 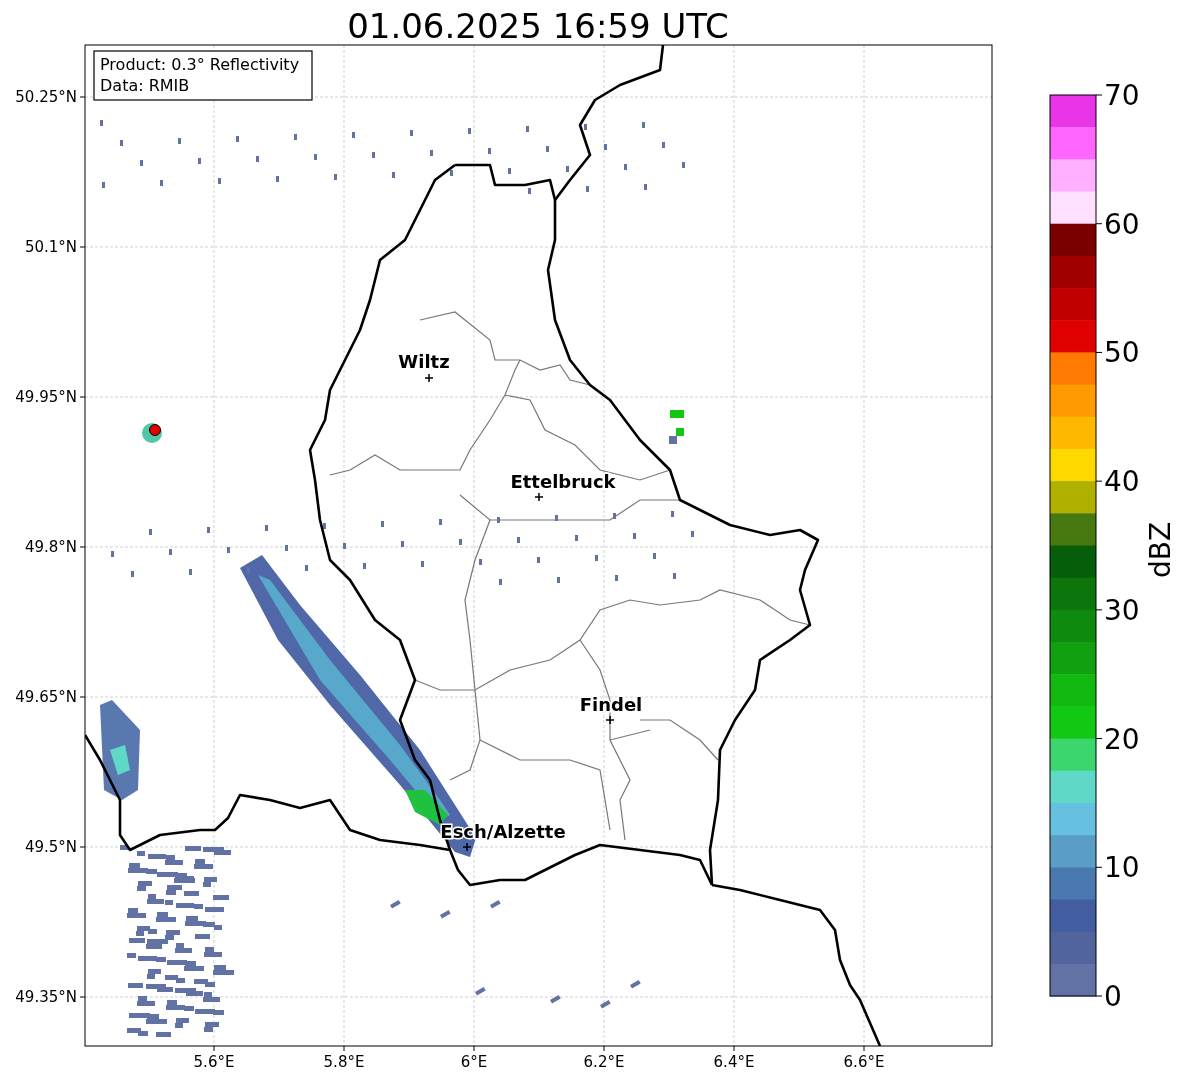 What do you see at coordinates (46, 97) in the screenshot?
I see `axis-tick-label: 50.25°N` at bounding box center [46, 97].